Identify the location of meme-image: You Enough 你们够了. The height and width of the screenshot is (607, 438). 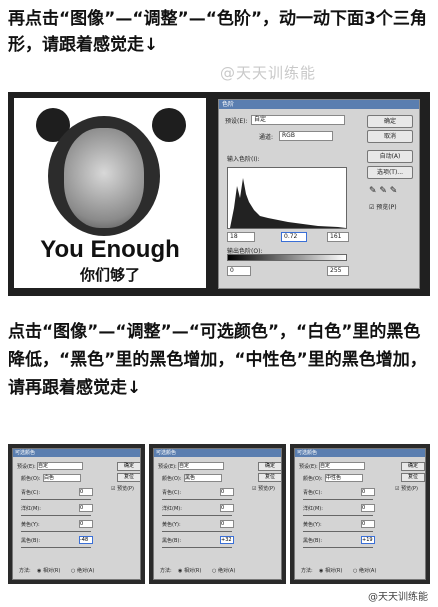
(110, 193).